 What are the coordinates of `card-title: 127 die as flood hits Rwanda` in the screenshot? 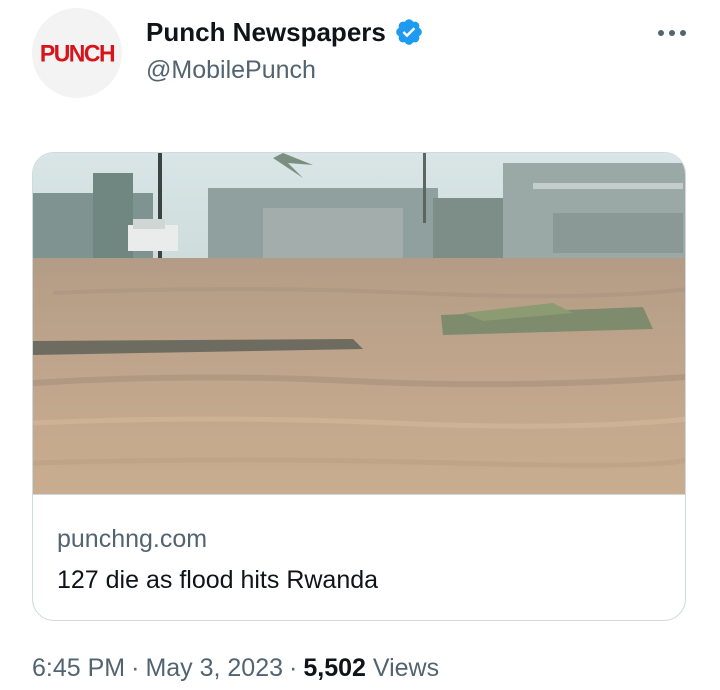 It's located at (218, 580).